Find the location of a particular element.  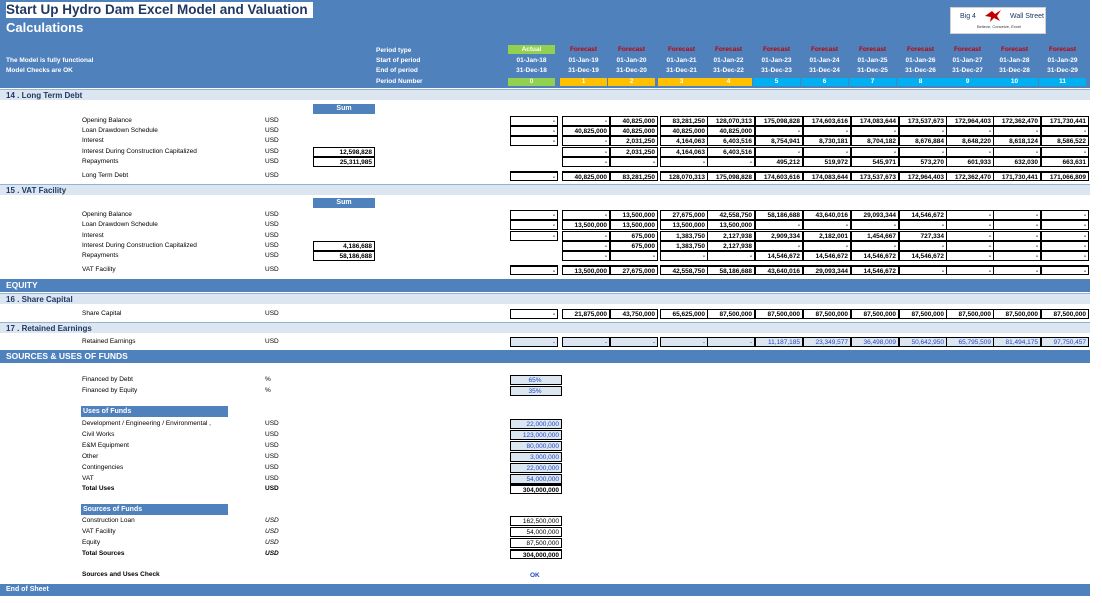

total-cell: 58,186,688 is located at coordinates (731, 270).